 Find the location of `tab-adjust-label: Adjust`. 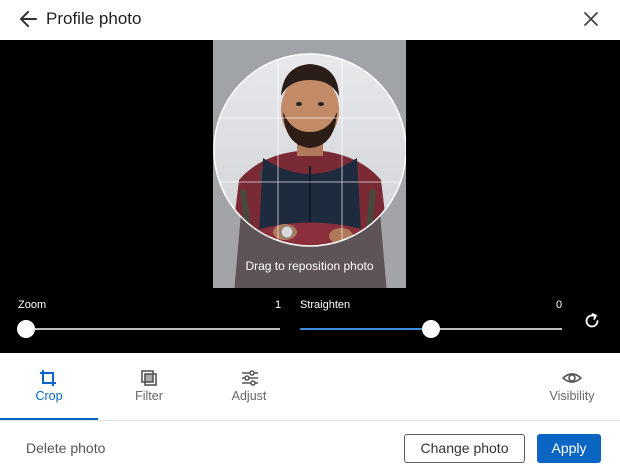

tab-adjust-label: Adjust is located at coordinates (249, 396).